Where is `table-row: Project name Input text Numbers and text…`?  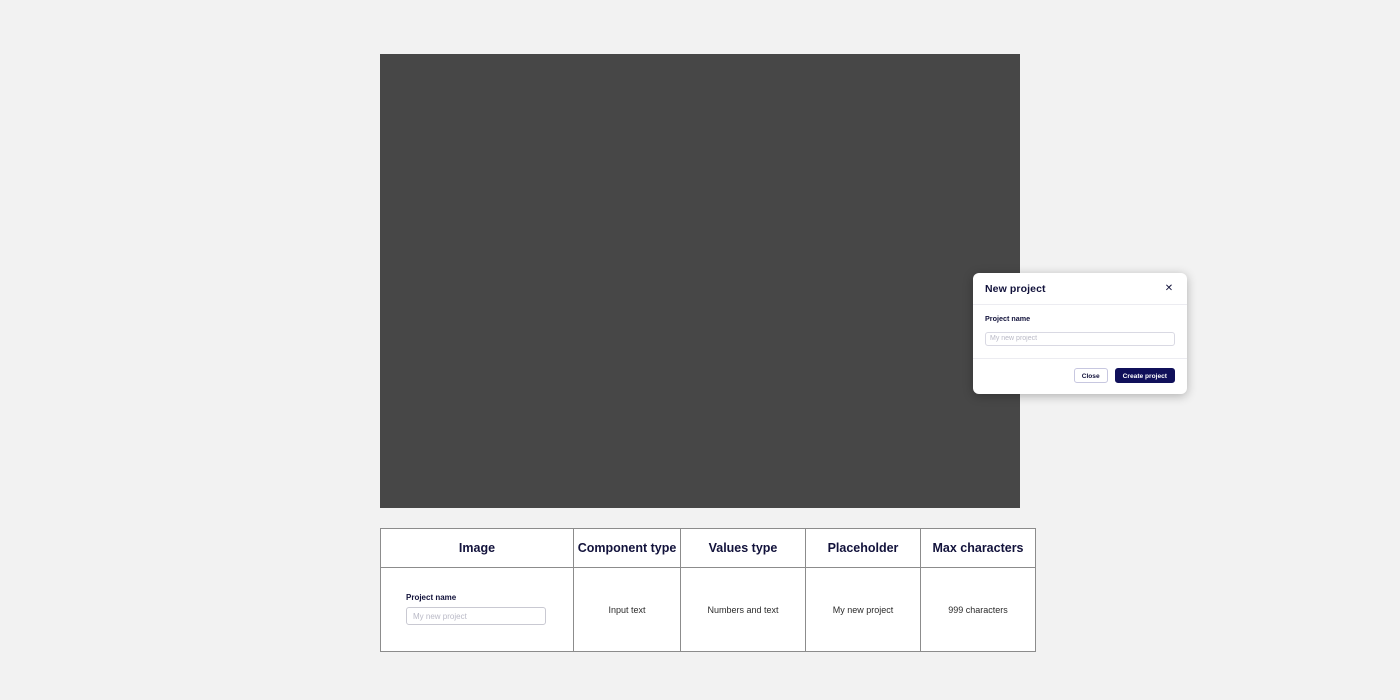 table-row: Project name Input text Numbers and text… is located at coordinates (708, 609).